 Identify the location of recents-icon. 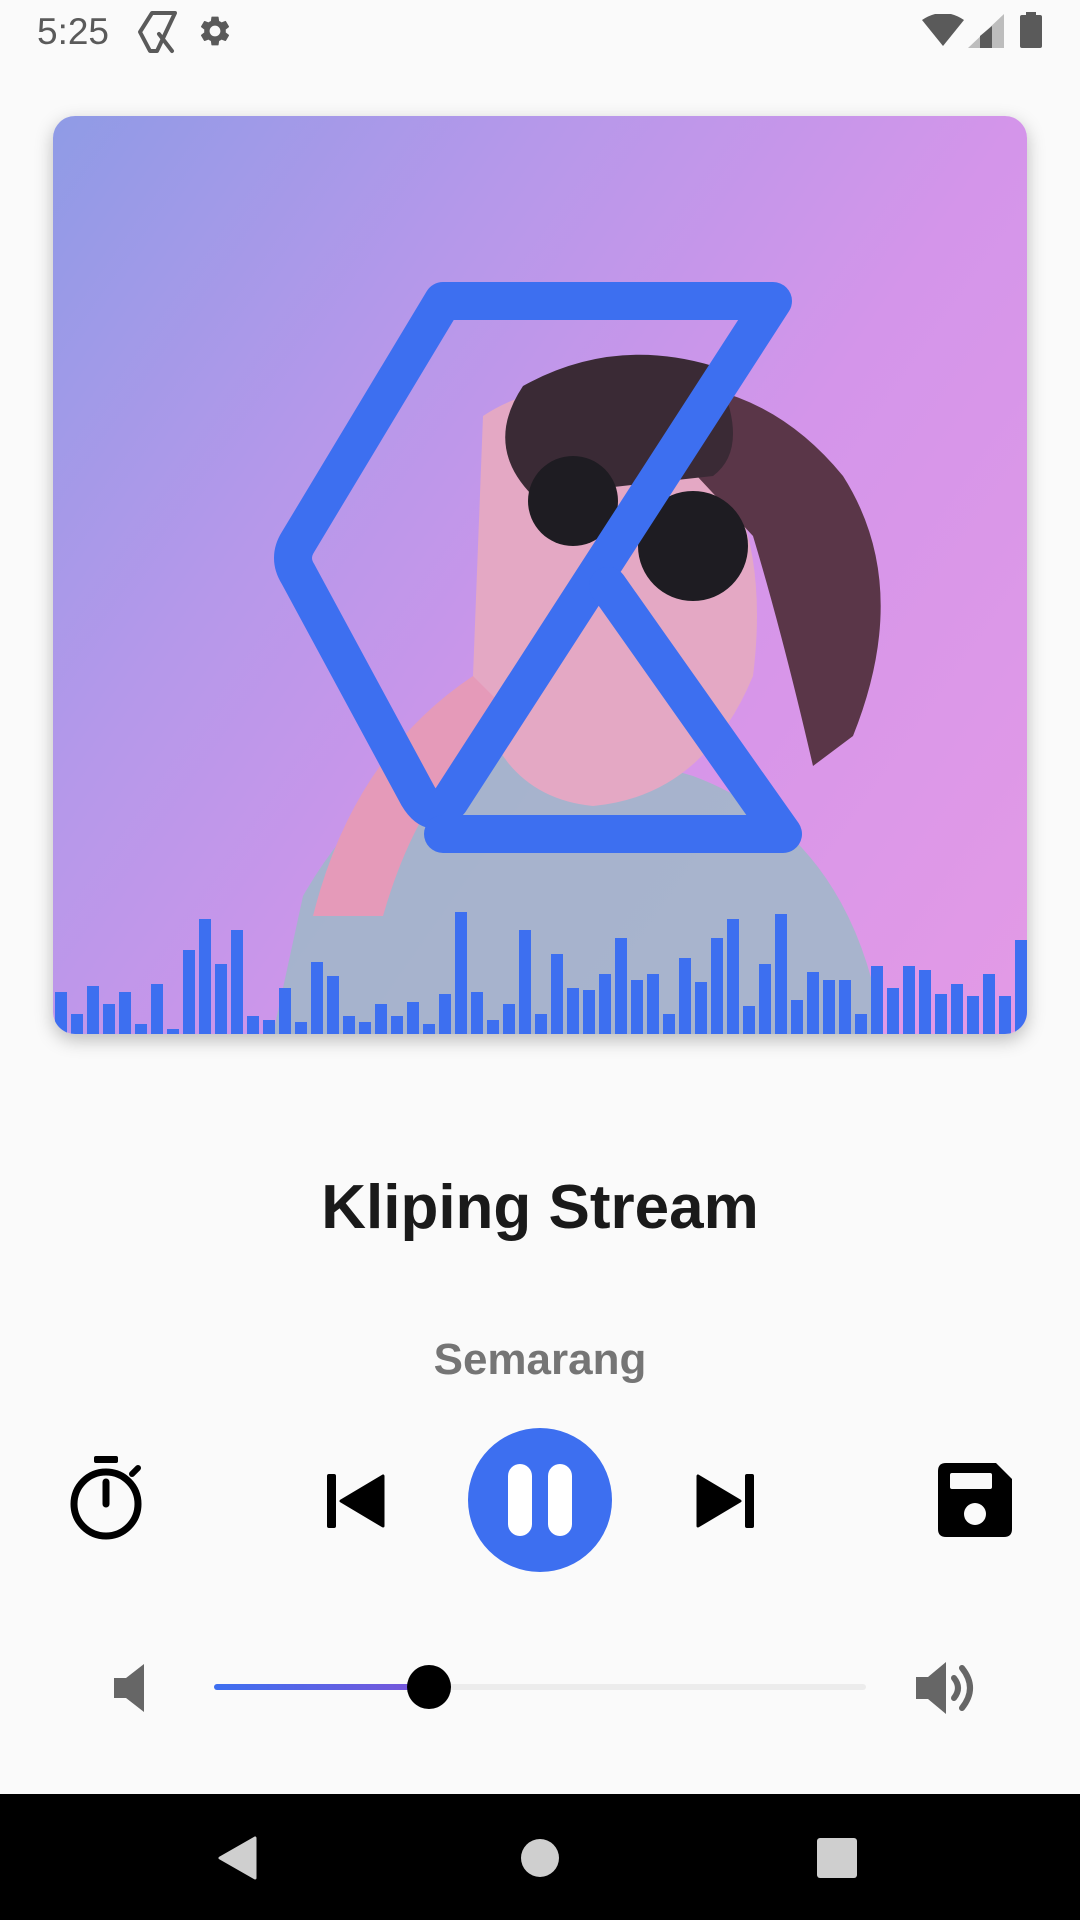
(837, 1858).